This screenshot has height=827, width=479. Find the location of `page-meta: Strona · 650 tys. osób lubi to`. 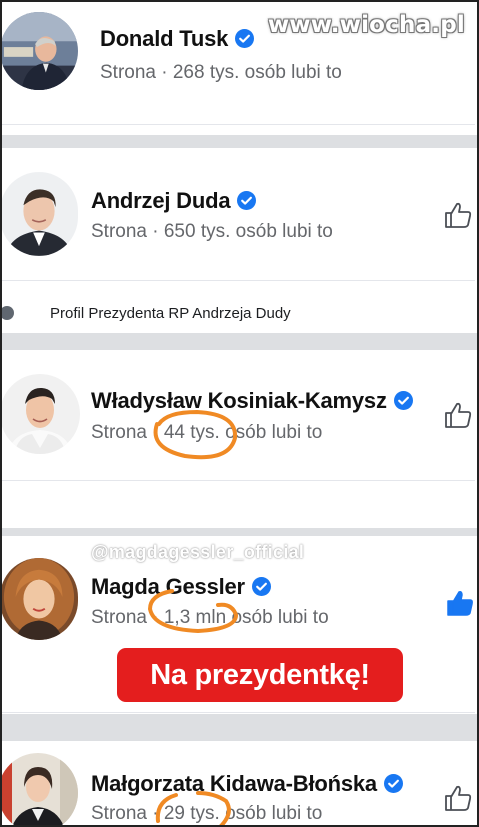

page-meta: Strona · 650 tys. osób lubi to is located at coordinates (212, 231).